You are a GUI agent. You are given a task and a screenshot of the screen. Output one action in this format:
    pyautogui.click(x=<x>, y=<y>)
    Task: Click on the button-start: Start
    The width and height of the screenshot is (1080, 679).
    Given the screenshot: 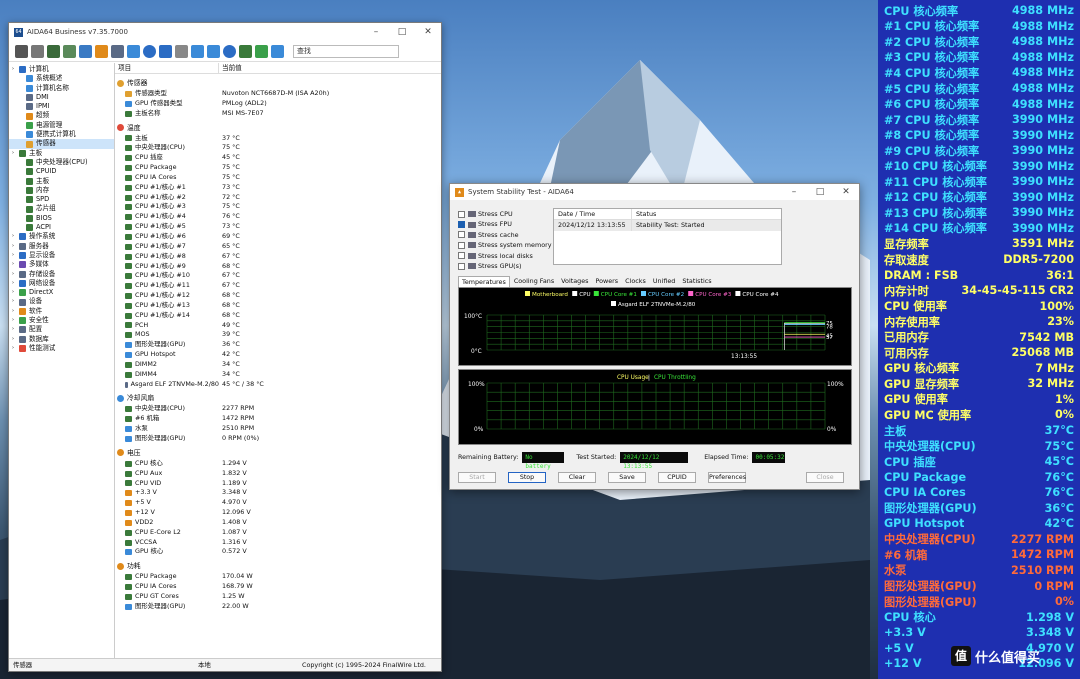 What is the action you would take?
    pyautogui.click(x=477, y=477)
    